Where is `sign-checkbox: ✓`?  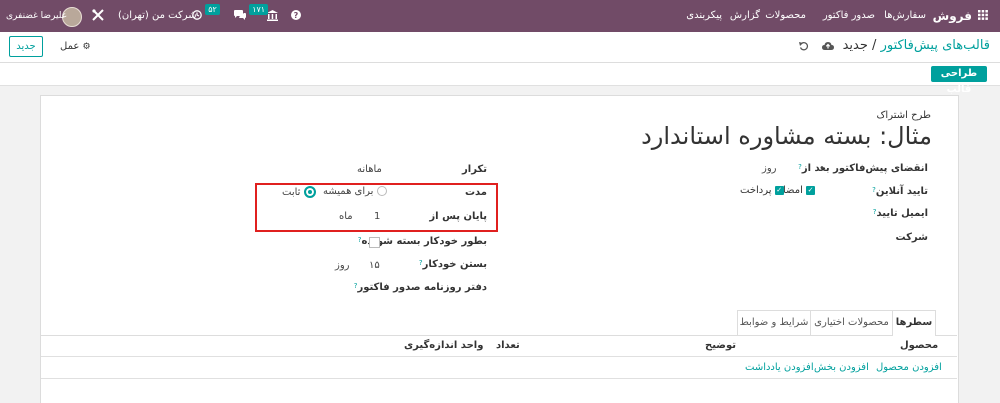 sign-checkbox: ✓ is located at coordinates (811, 190).